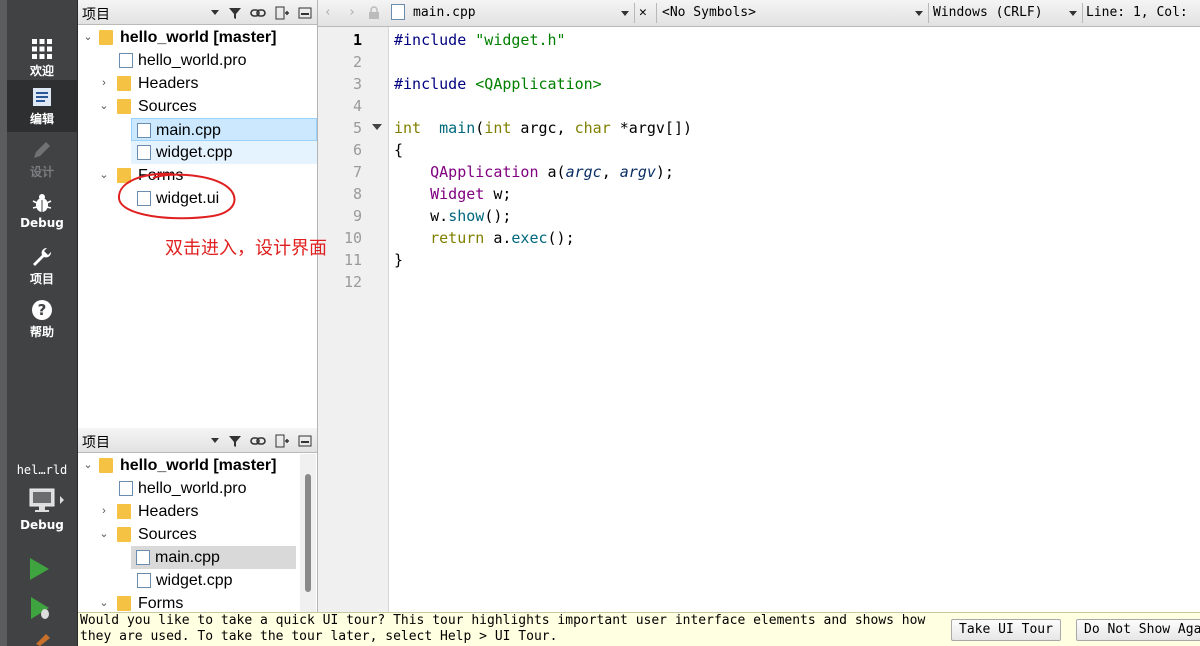 The width and height of the screenshot is (1200, 646). I want to click on pencil-icon, so click(42, 150).